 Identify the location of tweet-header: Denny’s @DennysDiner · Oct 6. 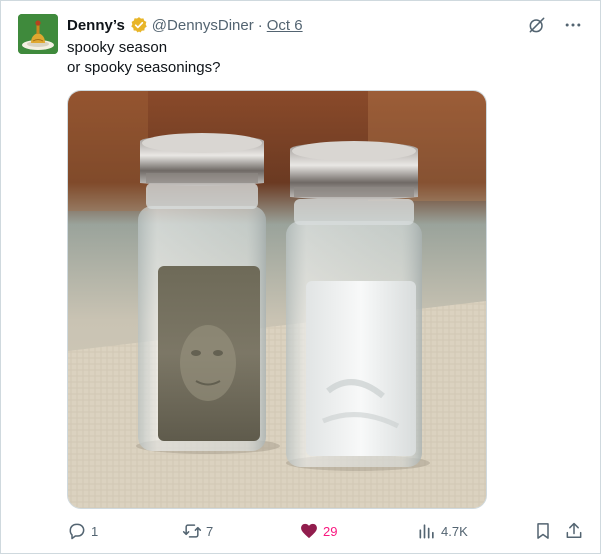
(185, 25).